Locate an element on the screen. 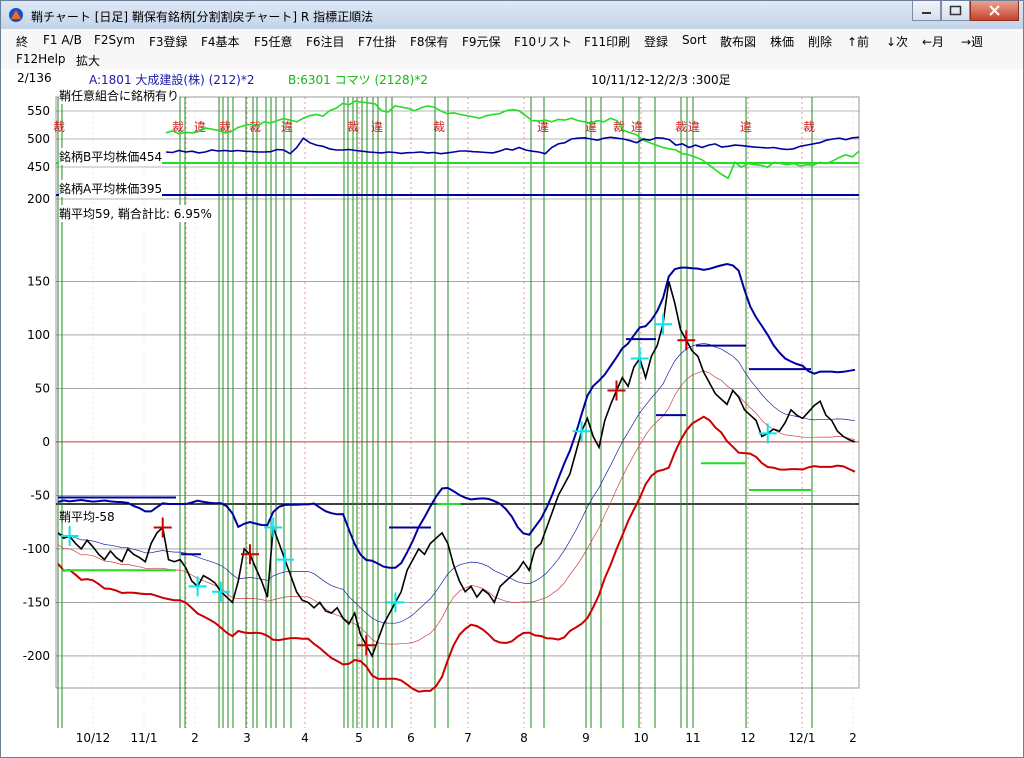 The image size is (1024, 758). stock-a-avg-price: 銘柄A平均株価395 is located at coordinates (111, 188).